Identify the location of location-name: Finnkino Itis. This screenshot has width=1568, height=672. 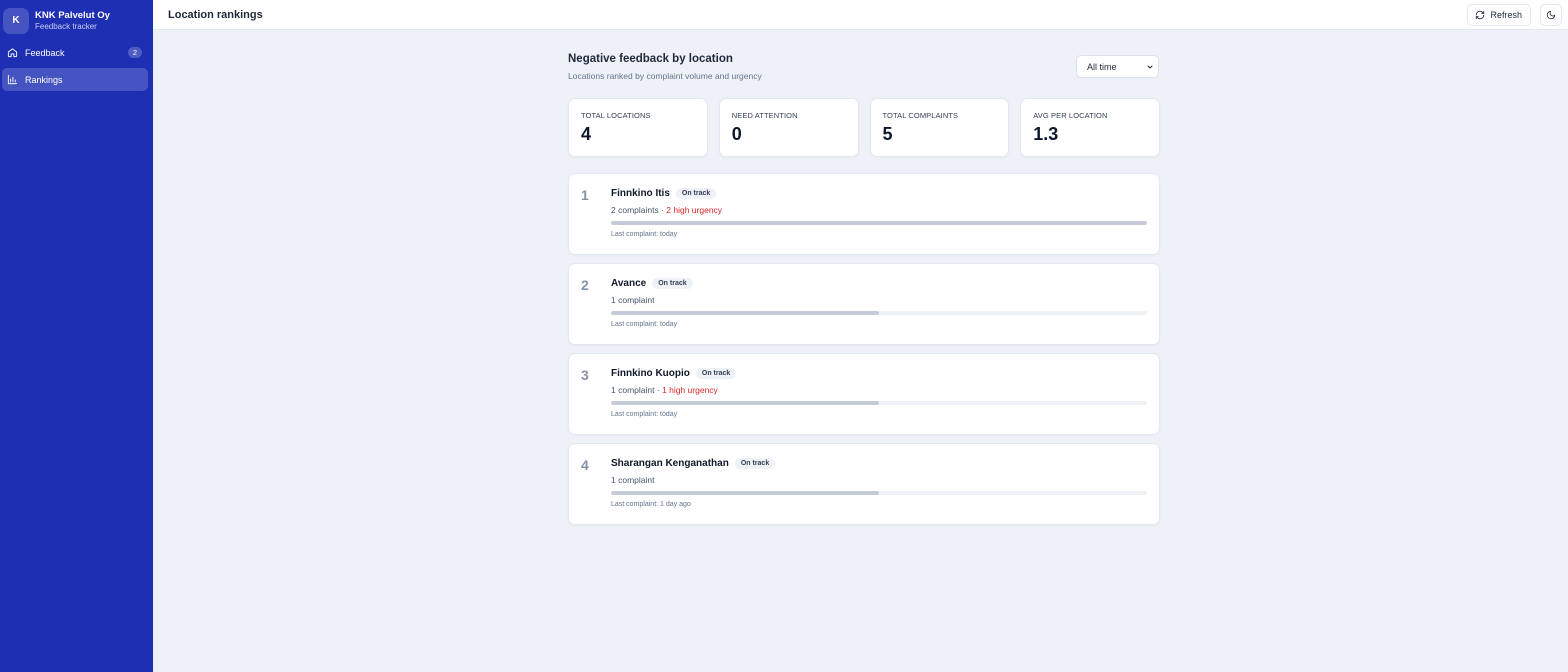
(640, 193).